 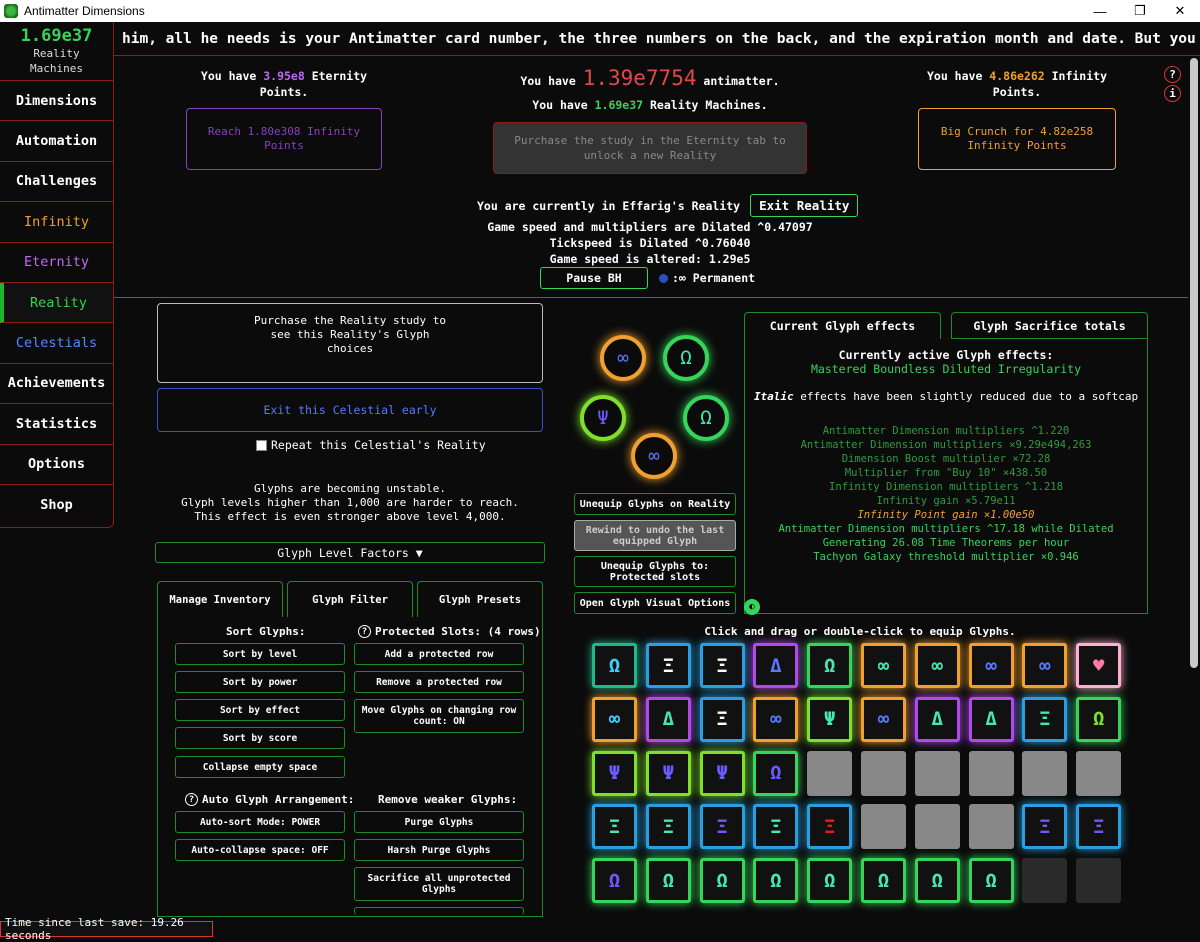 I want to click on sort-by-score-button: Sort by score, so click(x=260, y=738).